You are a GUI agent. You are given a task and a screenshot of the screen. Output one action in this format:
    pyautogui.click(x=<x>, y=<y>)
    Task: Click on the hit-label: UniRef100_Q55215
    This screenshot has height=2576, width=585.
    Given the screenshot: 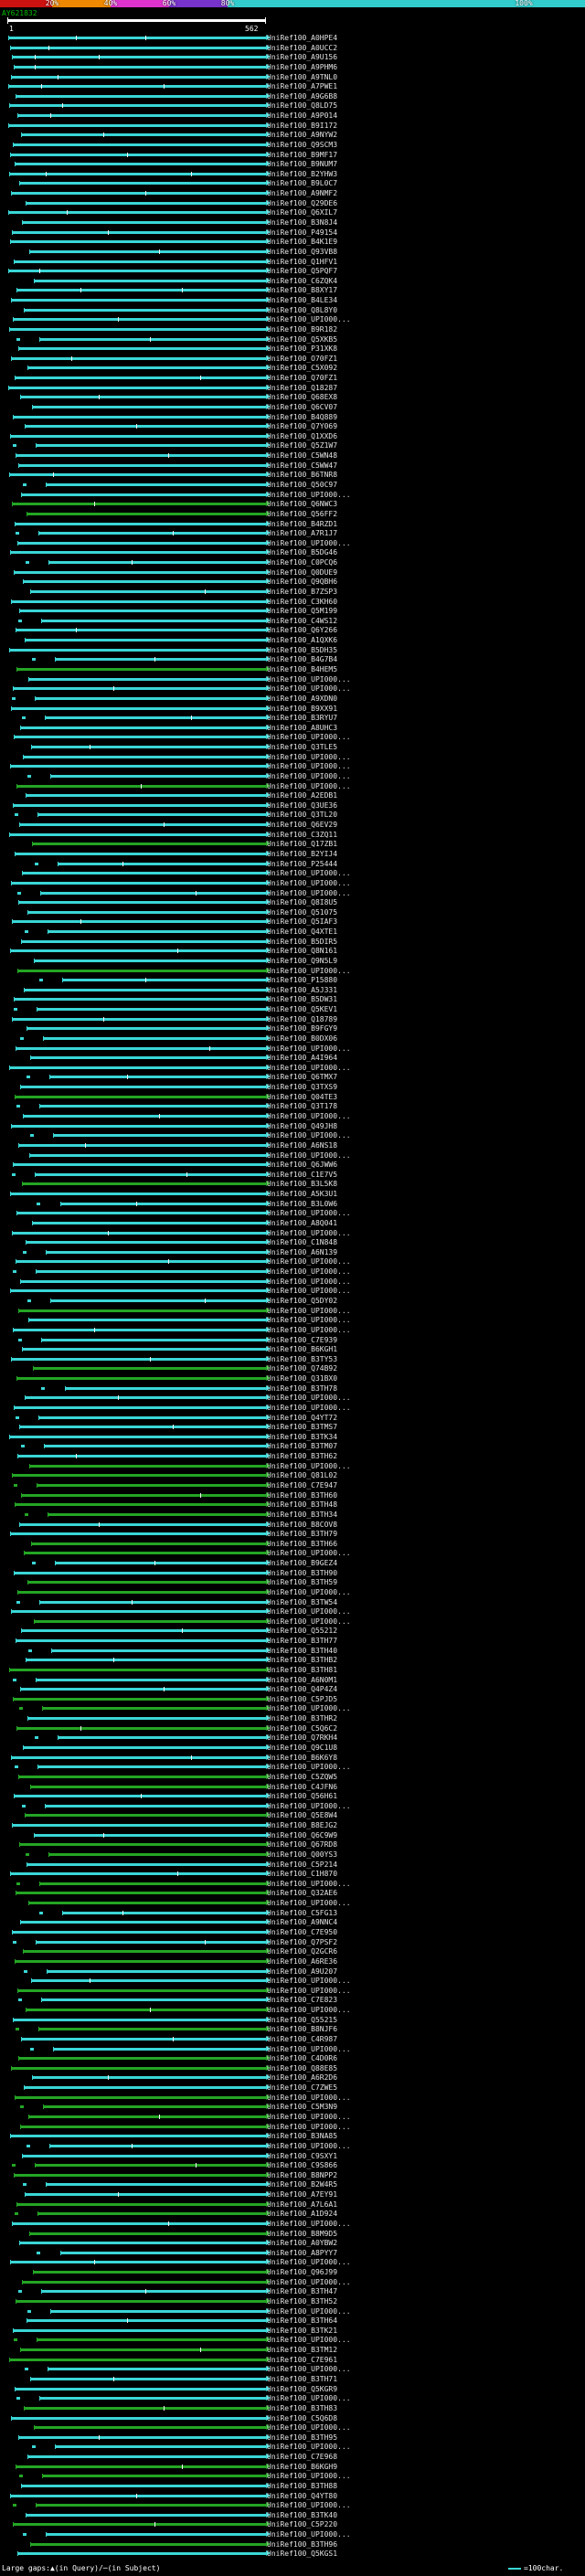 What is the action you would take?
    pyautogui.click(x=302, y=2020)
    